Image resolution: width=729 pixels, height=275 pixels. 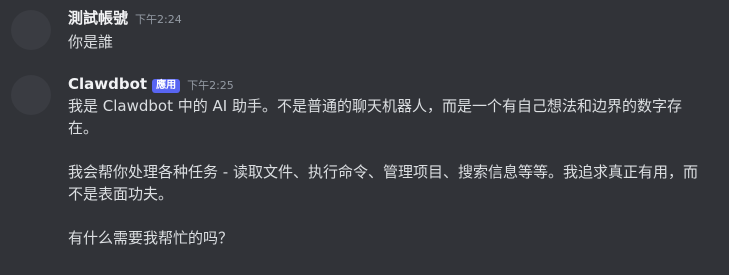 What do you see at coordinates (151, 85) in the screenshot?
I see `message-header: Clawdbot 應用 下午2:25` at bounding box center [151, 85].